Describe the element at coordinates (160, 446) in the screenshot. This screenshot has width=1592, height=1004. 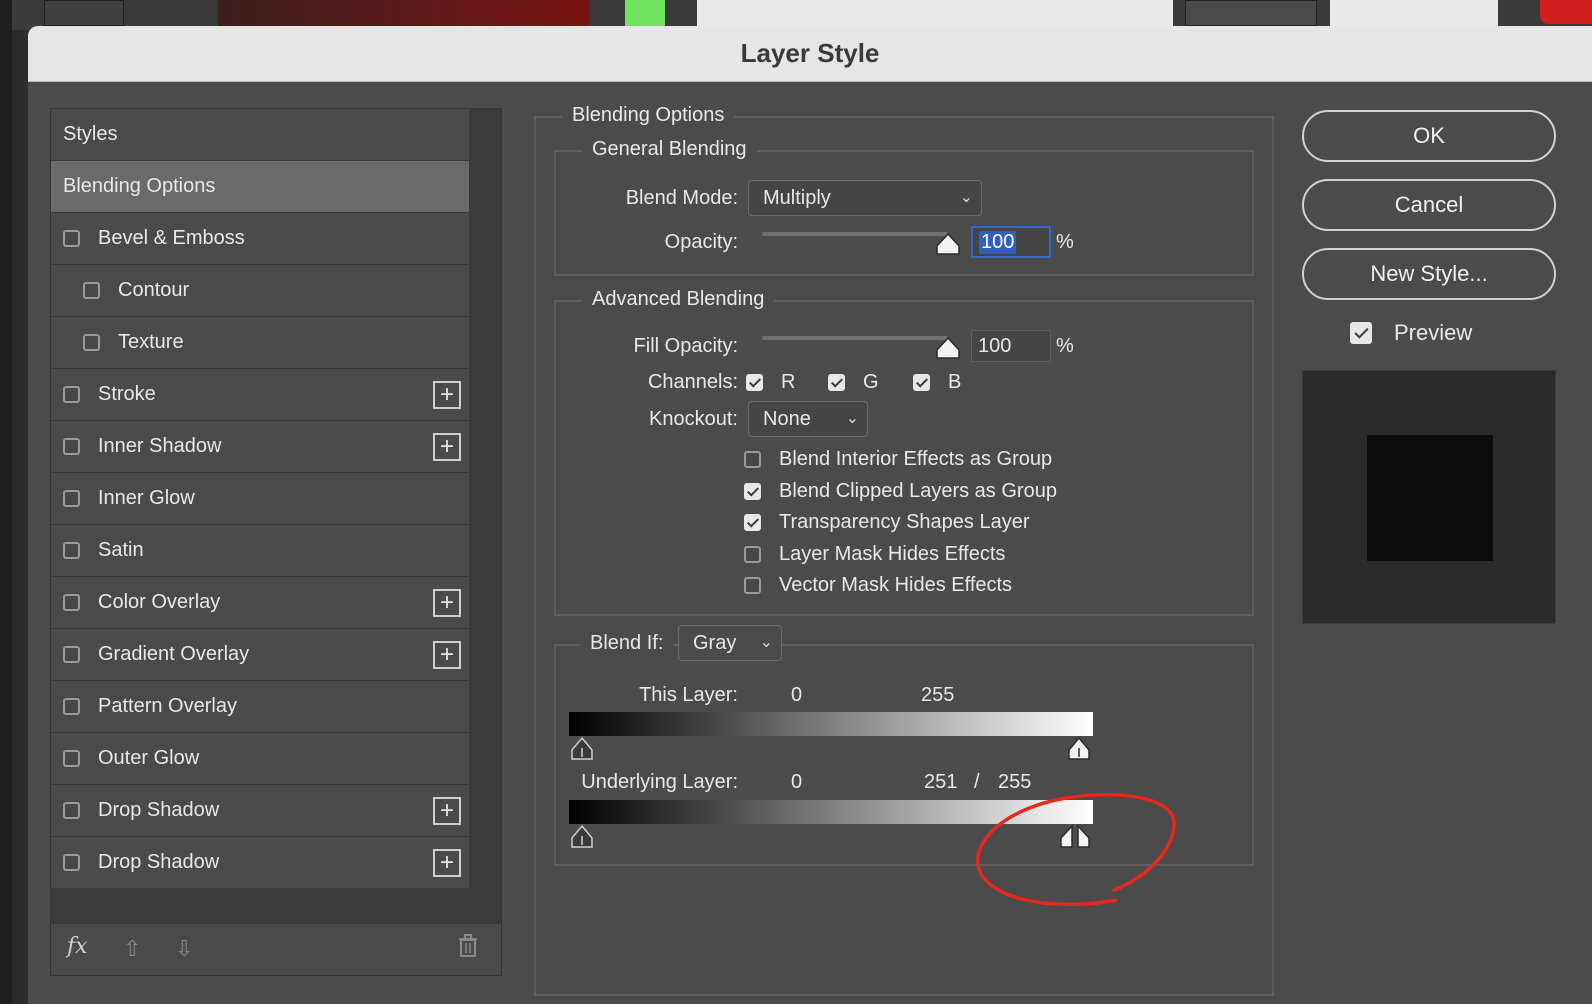
I see `style-item-label: Inner Shadow` at that location.